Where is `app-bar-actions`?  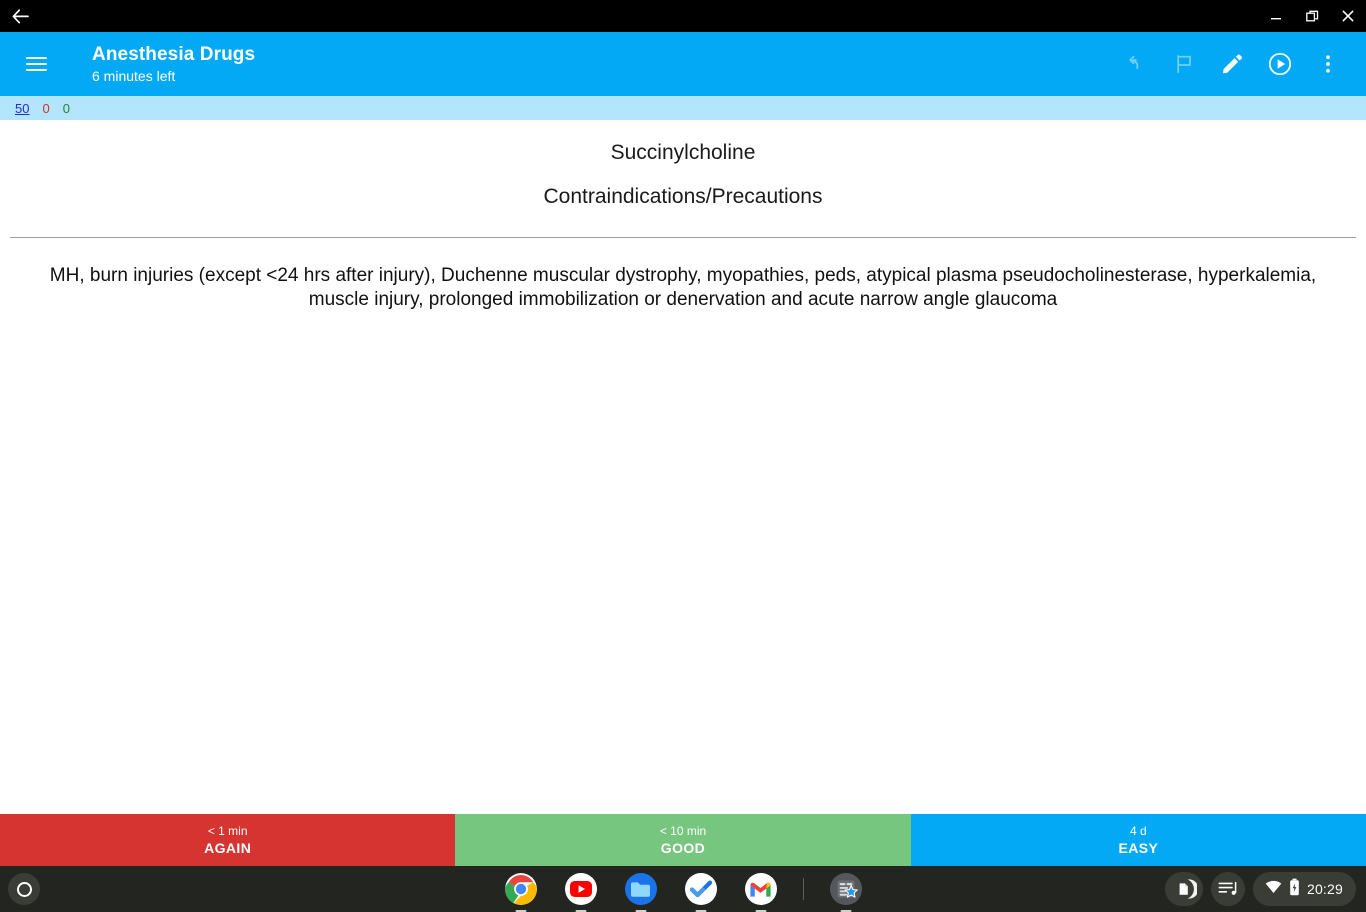
app-bar-actions is located at coordinates (1239, 64).